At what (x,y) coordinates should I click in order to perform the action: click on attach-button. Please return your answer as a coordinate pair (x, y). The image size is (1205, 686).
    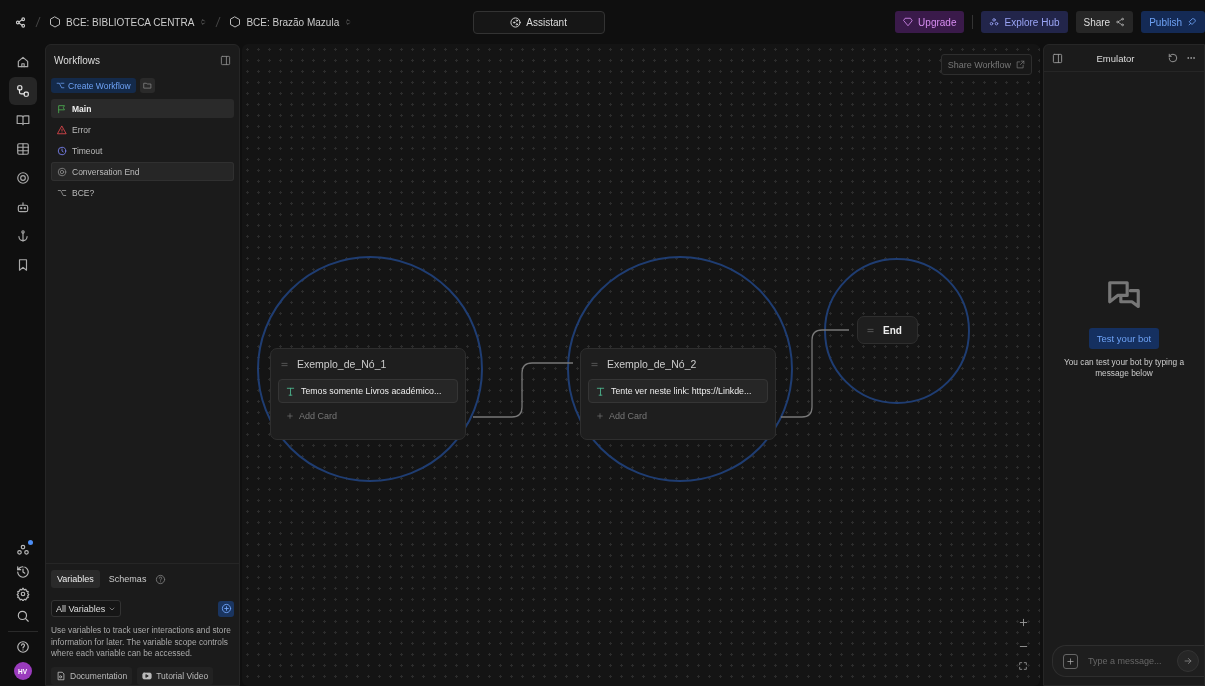
    Looking at the image, I should click on (1070, 661).